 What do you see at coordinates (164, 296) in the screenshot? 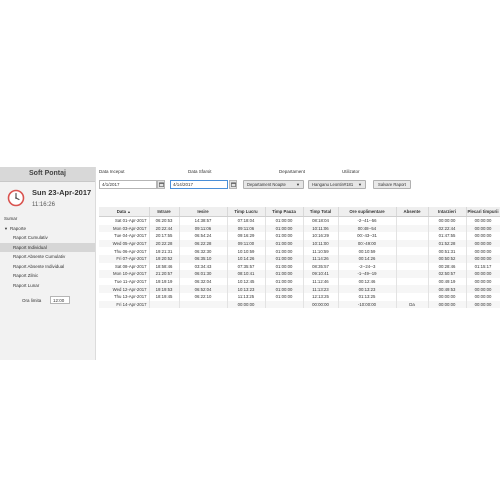
I see `table-cell: 18:19:45` at bounding box center [164, 296].